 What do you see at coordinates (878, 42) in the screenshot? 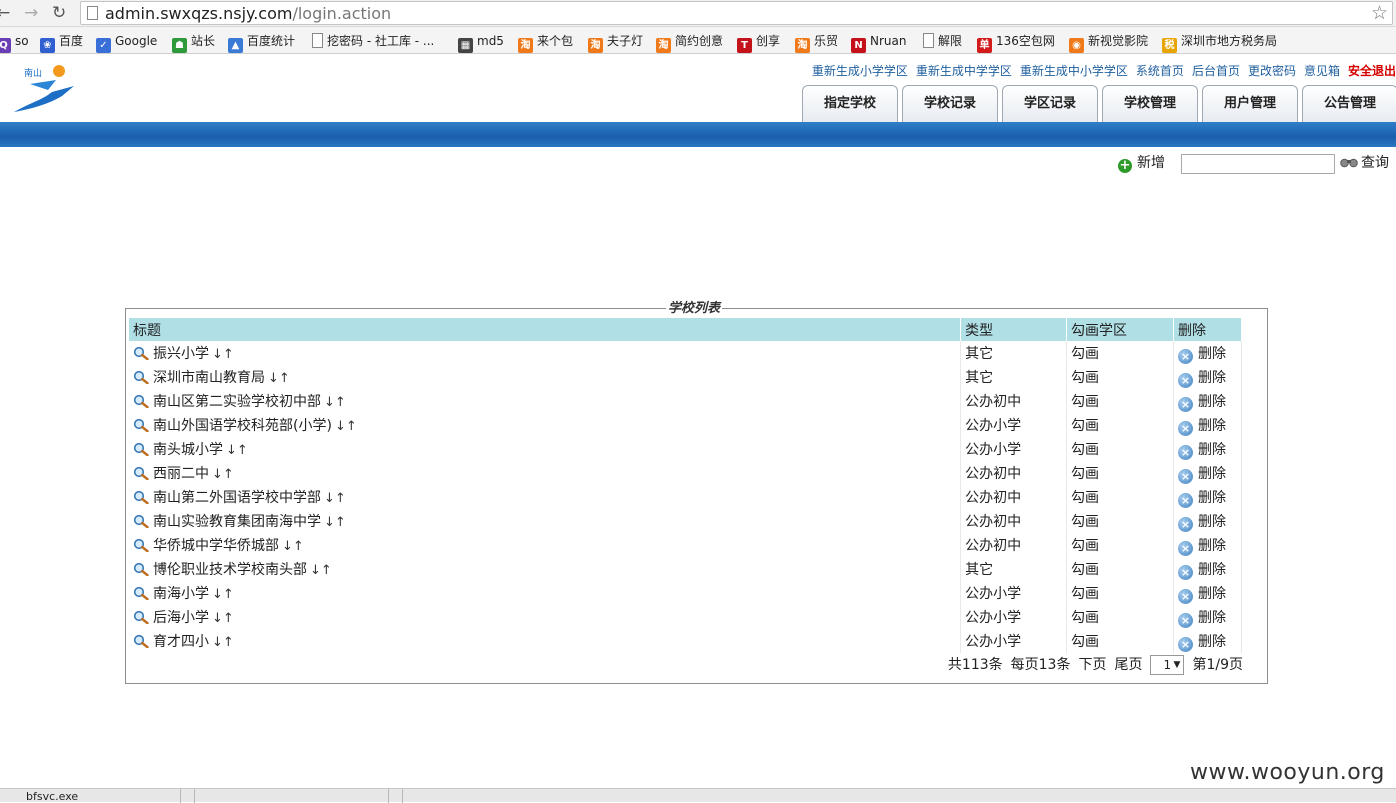
I see `bookmark-item: N Nruan` at bounding box center [878, 42].